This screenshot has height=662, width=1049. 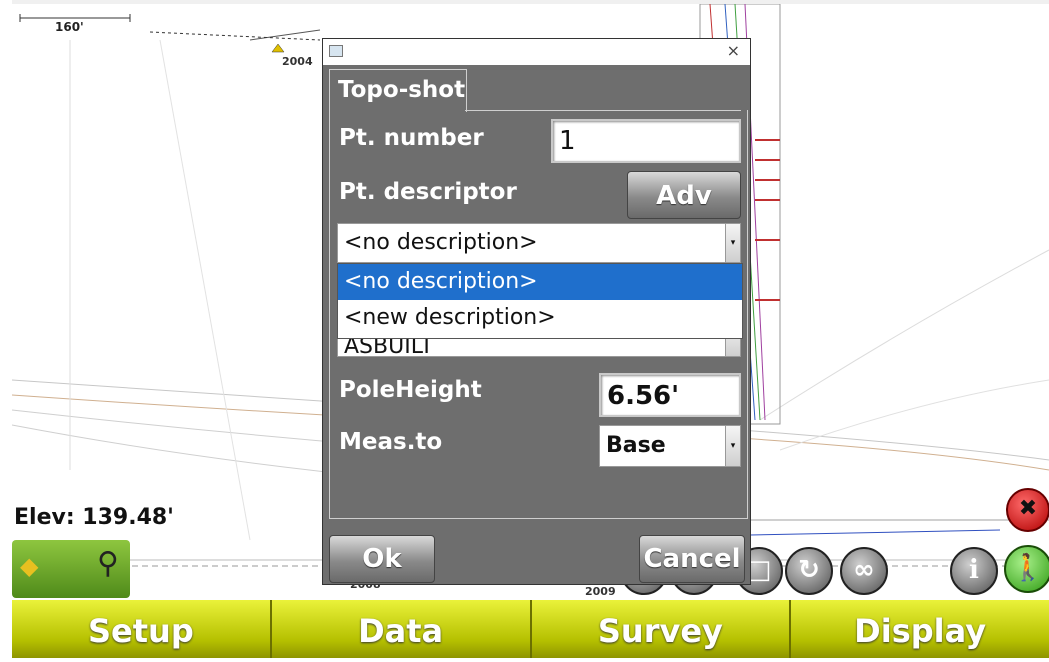 I want to click on pole-height-field: 6.56', so click(x=670, y=395).